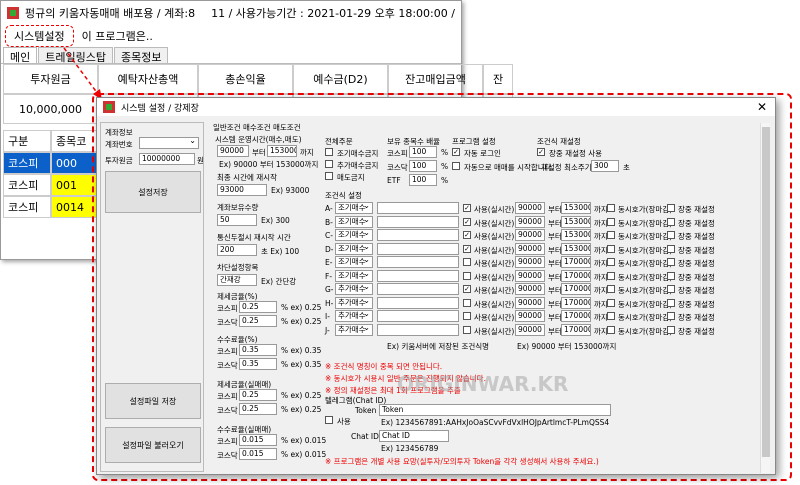 This screenshot has height=485, width=800. I want to click on tab-sell: 매도조건, so click(287, 127).